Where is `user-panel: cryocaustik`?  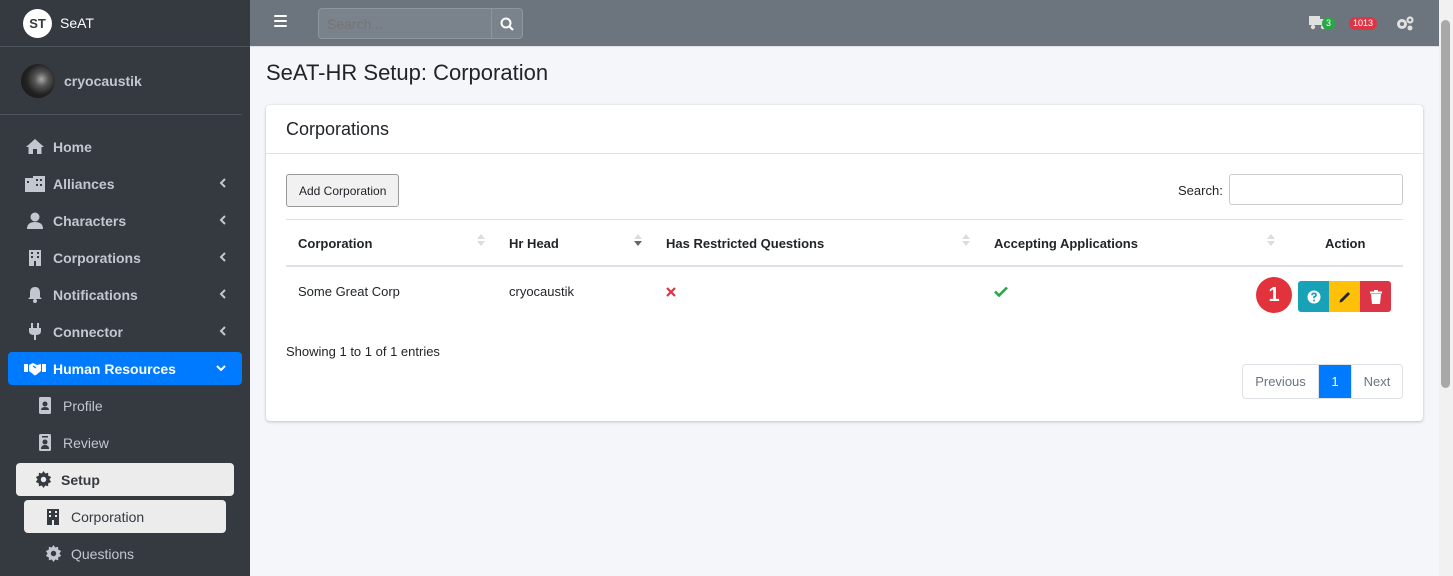
user-panel: cryocaustik is located at coordinates (121, 81).